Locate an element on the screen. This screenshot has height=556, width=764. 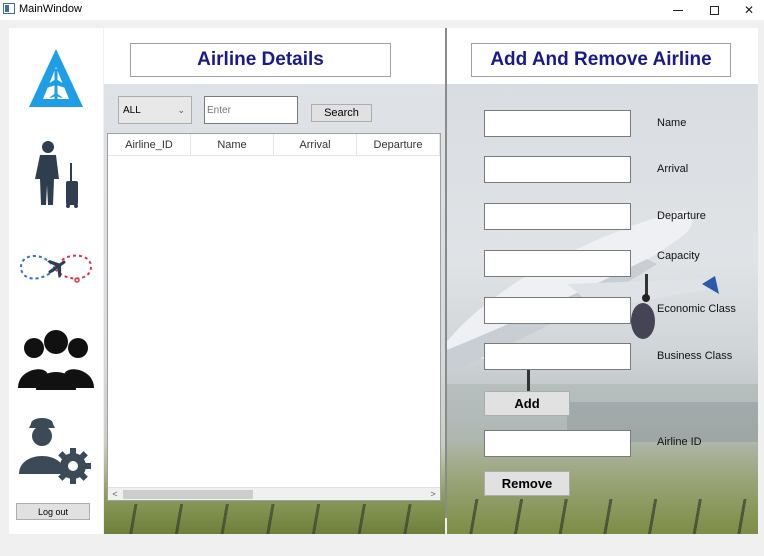
airline-id-label: Airline ID is located at coordinates (679, 442).